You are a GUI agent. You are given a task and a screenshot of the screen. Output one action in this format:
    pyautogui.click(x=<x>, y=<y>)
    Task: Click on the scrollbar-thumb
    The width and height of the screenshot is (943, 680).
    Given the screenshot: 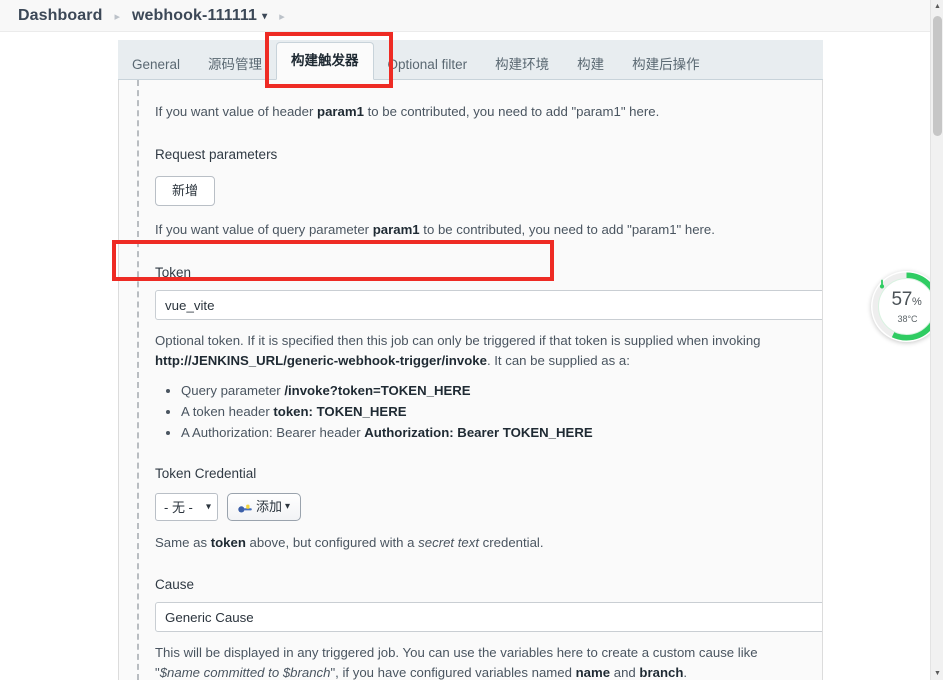 What is the action you would take?
    pyautogui.click(x=937, y=76)
    